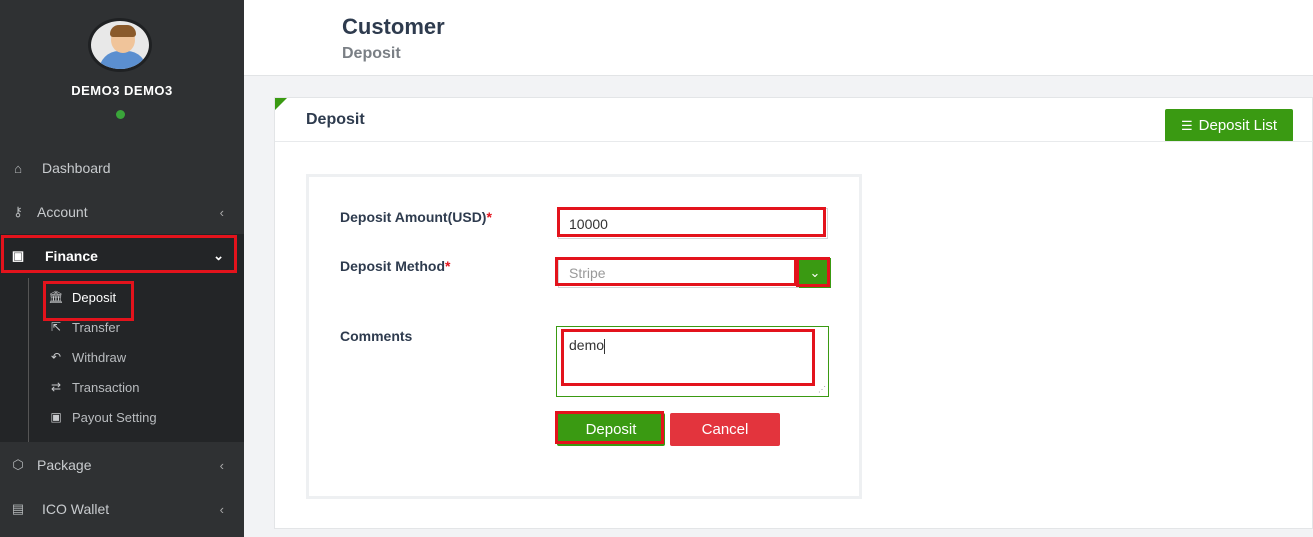  What do you see at coordinates (393, 26) in the screenshot?
I see `page-title: Customer` at bounding box center [393, 26].